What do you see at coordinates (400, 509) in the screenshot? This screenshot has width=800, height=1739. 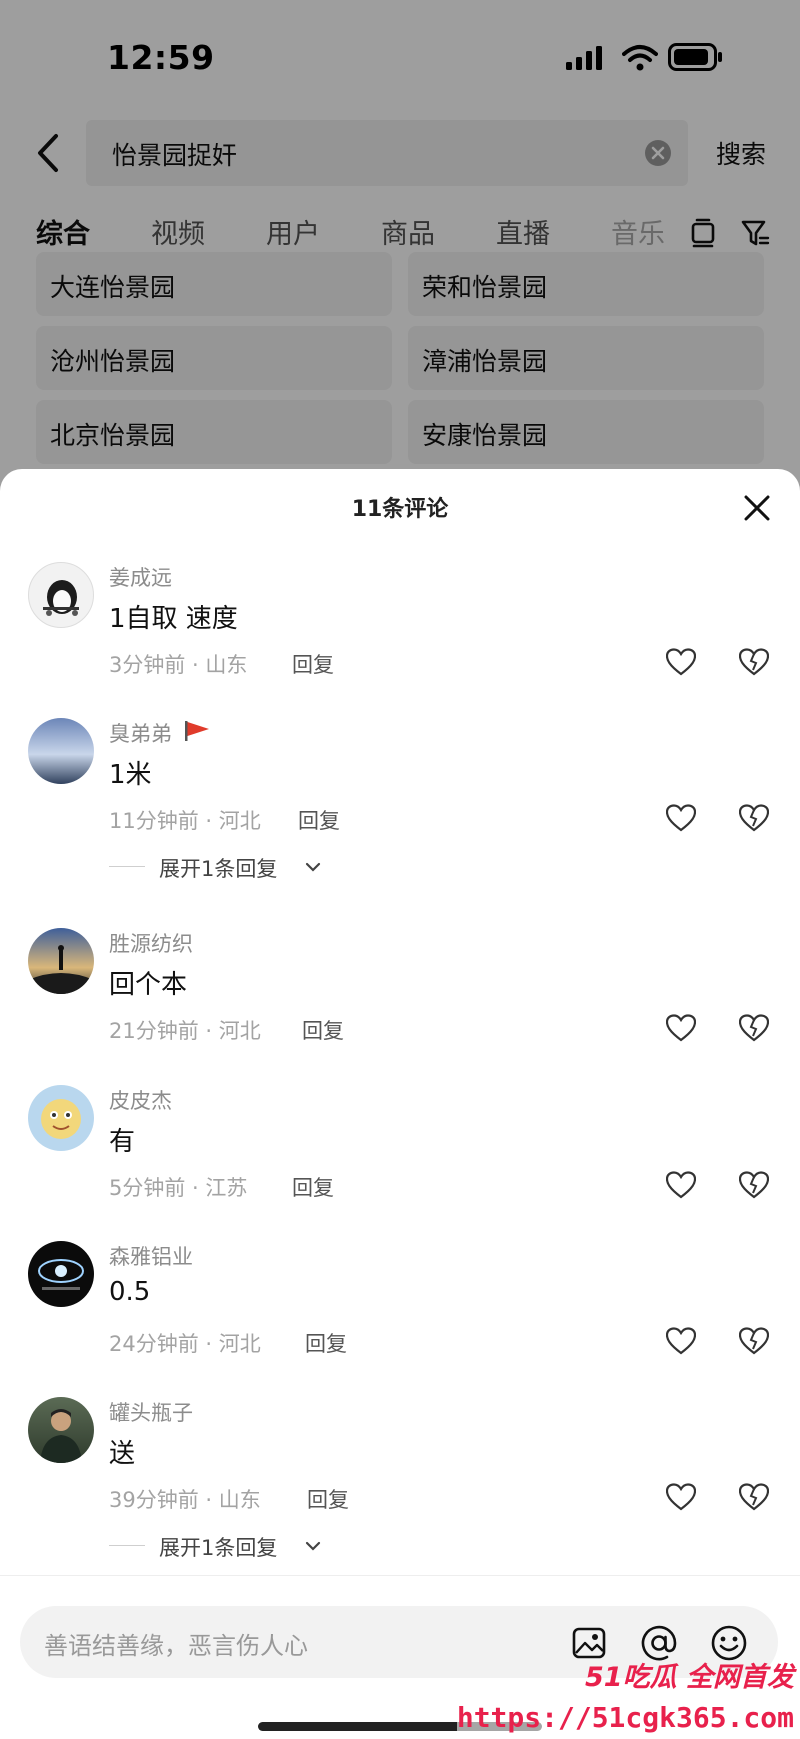 I see `comments-count-title: 11条评论` at bounding box center [400, 509].